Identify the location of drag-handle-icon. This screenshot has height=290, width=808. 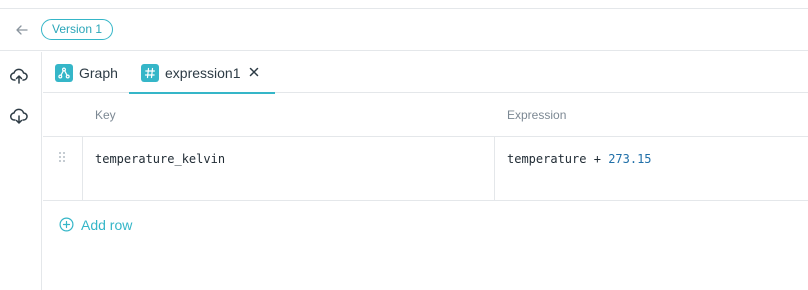
(62, 157).